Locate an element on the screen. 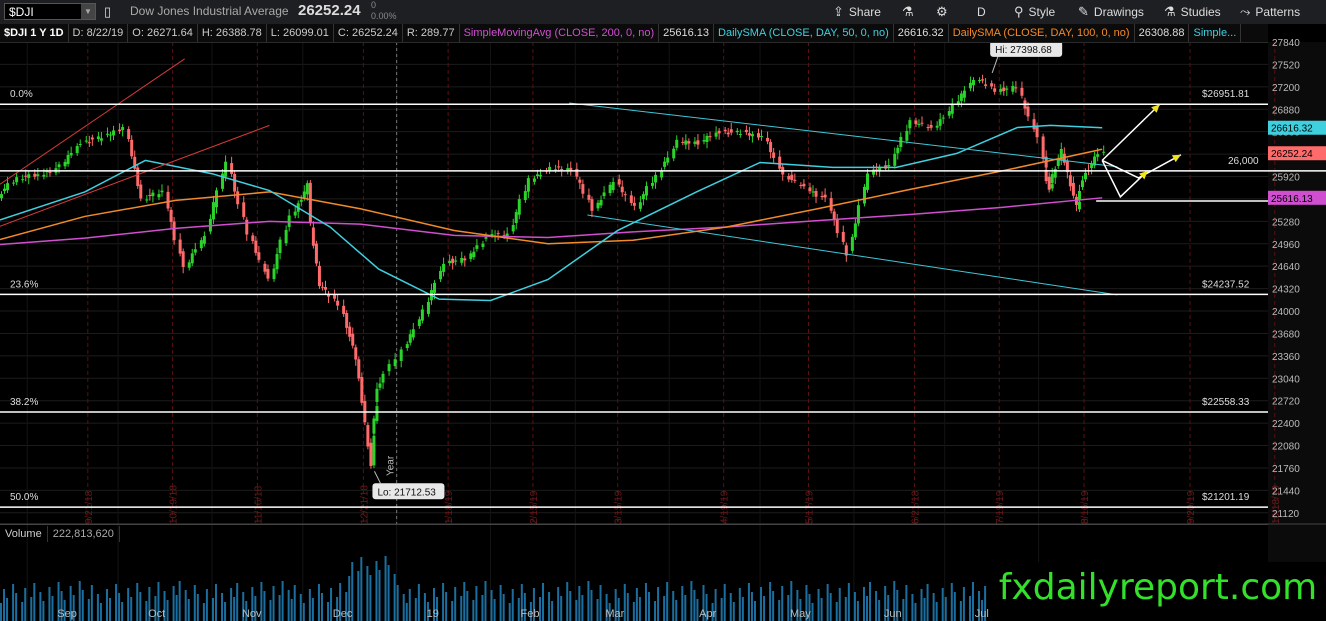 The image size is (1326, 621). drawings-button: ✎ Drawings is located at coordinates (1111, 12).